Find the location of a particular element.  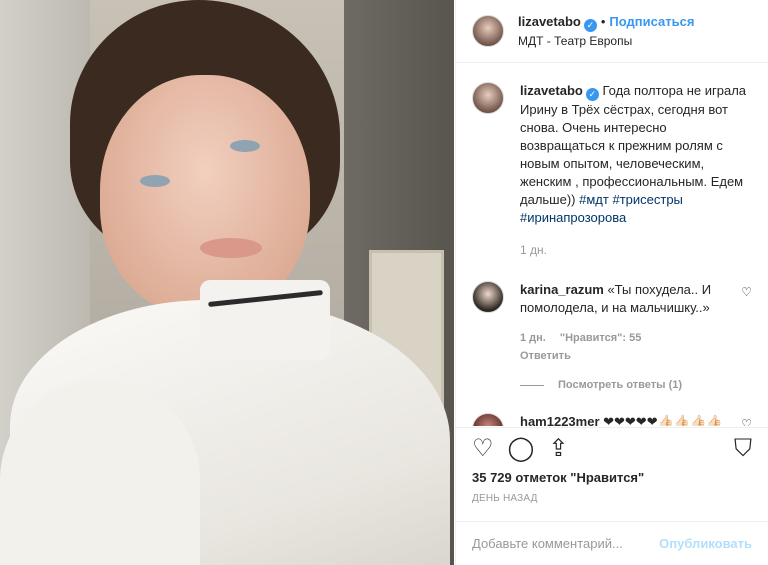

caption-avatar is located at coordinates (488, 98).